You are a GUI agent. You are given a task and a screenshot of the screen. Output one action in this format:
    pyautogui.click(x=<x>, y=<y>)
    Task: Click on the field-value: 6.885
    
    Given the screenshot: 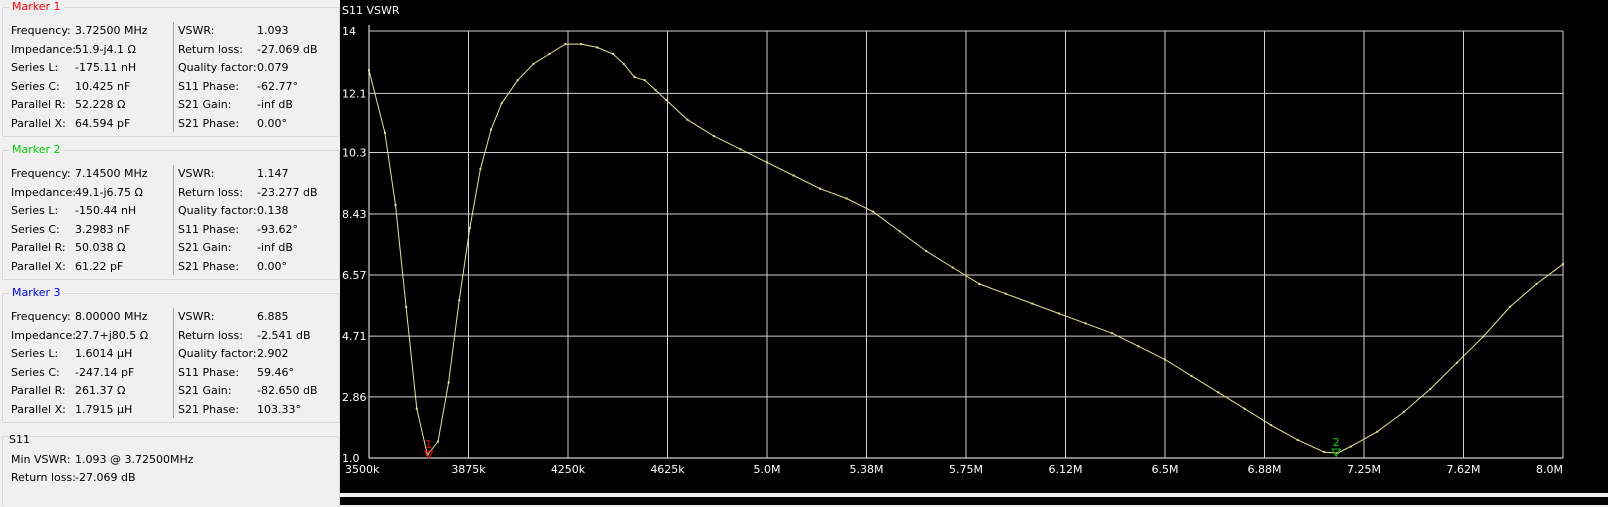 What is the action you would take?
    pyautogui.click(x=273, y=316)
    